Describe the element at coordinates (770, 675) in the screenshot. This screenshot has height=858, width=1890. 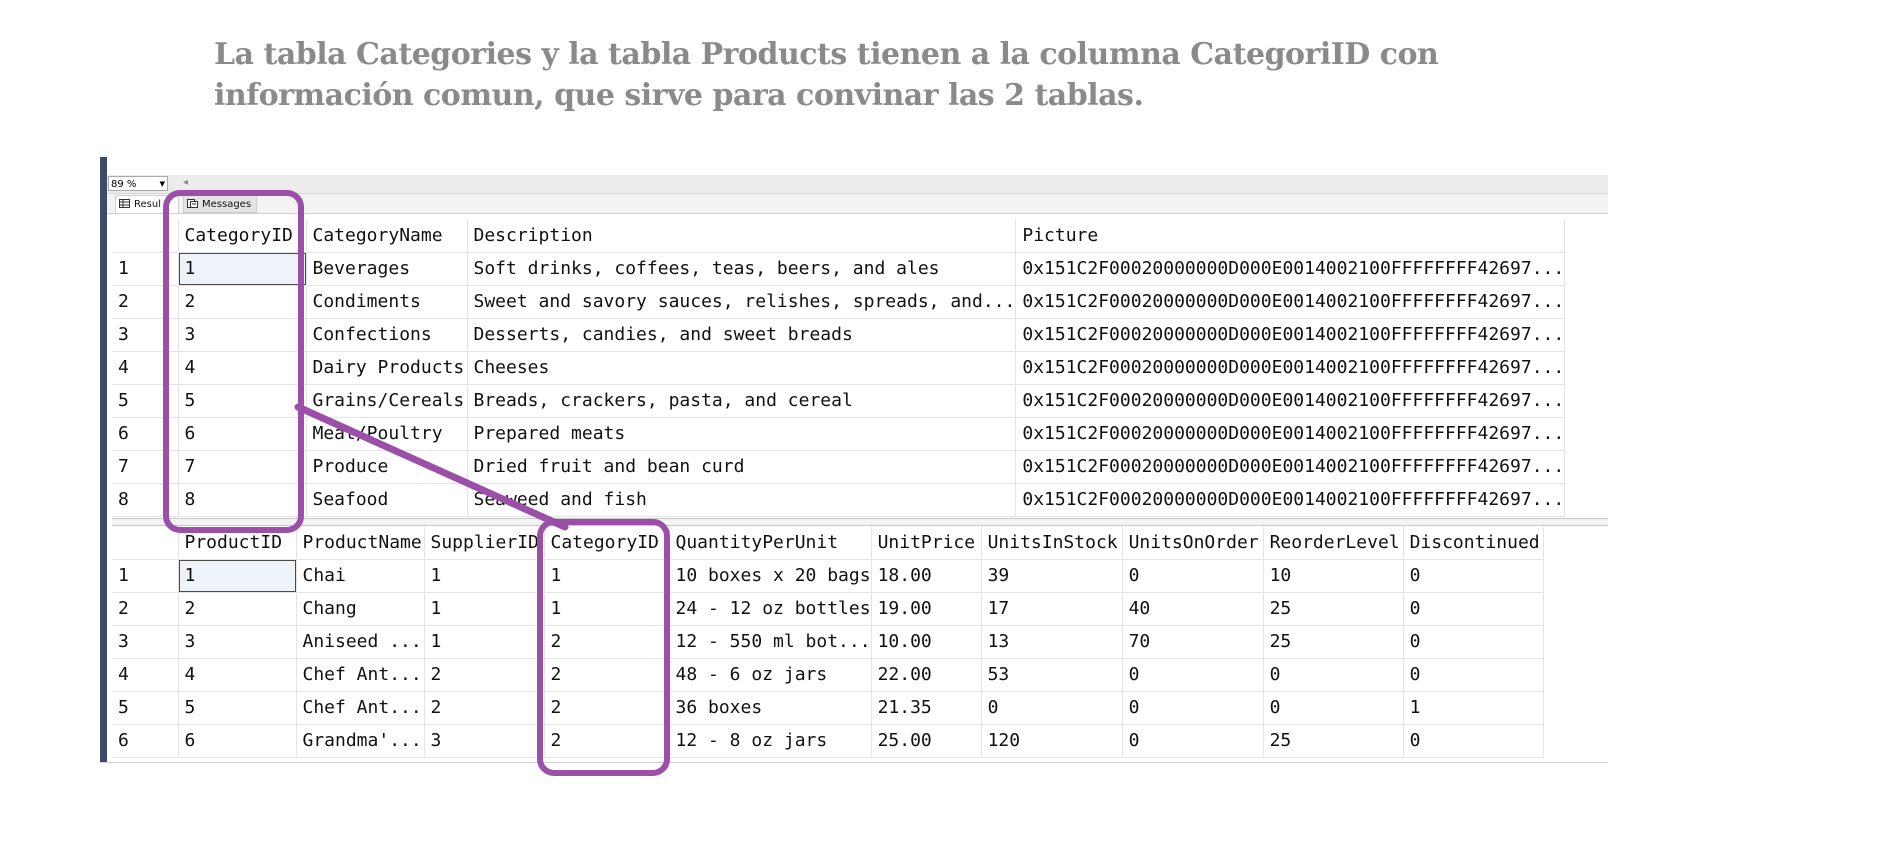
I see `table-cell: 48 - 6 oz jars` at that location.